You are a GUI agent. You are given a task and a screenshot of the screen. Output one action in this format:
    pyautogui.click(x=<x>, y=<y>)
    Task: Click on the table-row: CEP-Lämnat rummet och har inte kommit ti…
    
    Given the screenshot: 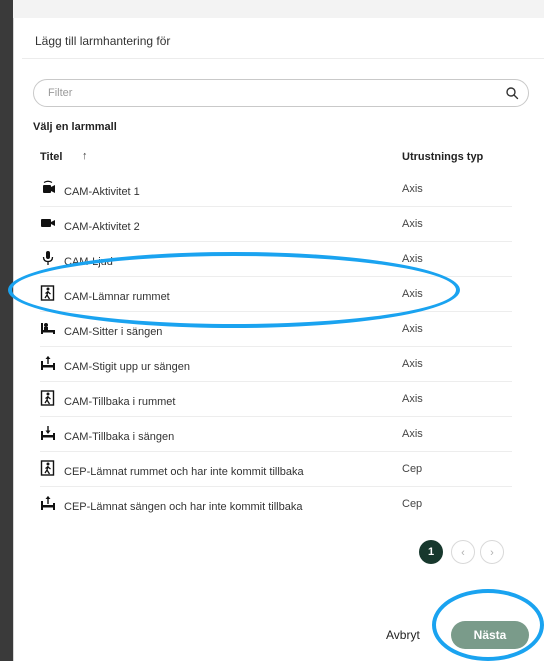 What is the action you would take?
    pyautogui.click(x=276, y=469)
    